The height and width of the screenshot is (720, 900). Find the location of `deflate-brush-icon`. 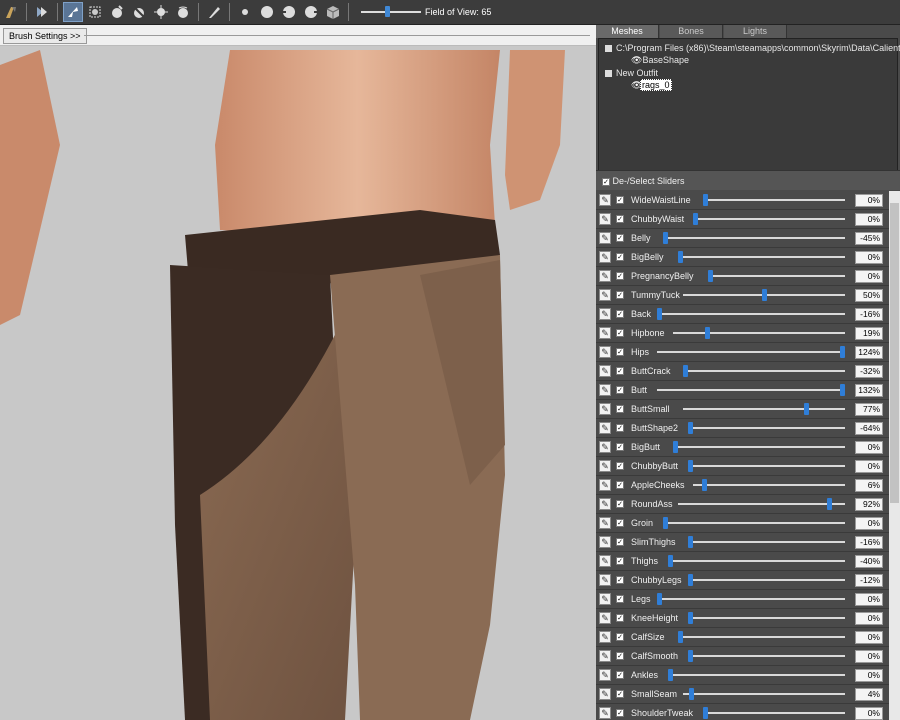

deflate-brush-icon is located at coordinates (139, 12).